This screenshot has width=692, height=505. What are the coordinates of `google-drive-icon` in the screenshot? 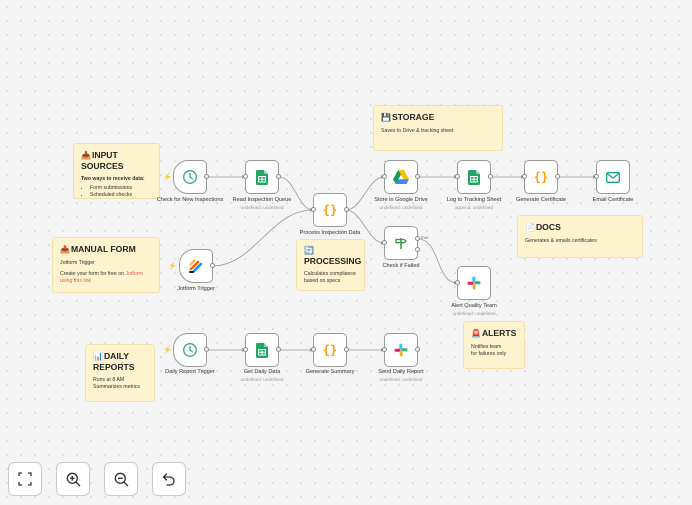 It's located at (401, 177).